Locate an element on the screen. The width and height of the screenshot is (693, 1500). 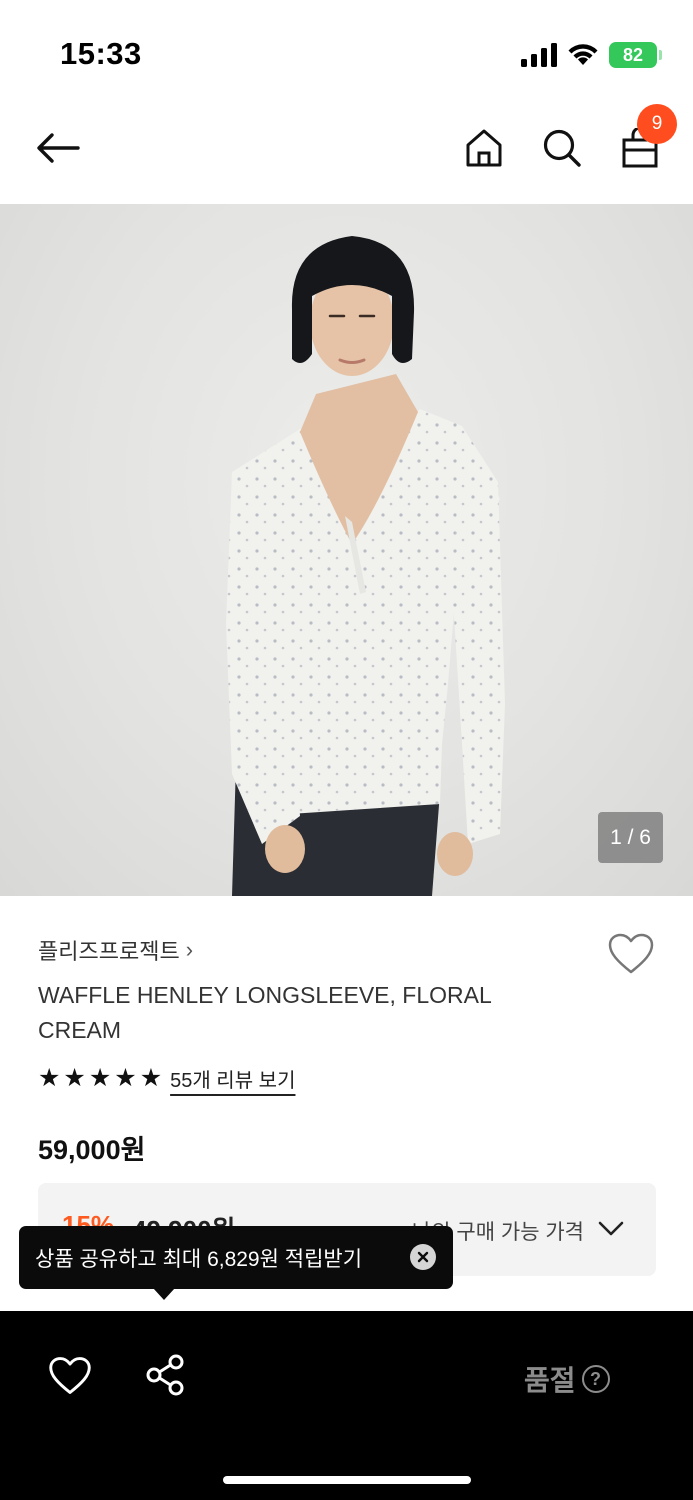
tooltip-close-button is located at coordinates (423, 1257).